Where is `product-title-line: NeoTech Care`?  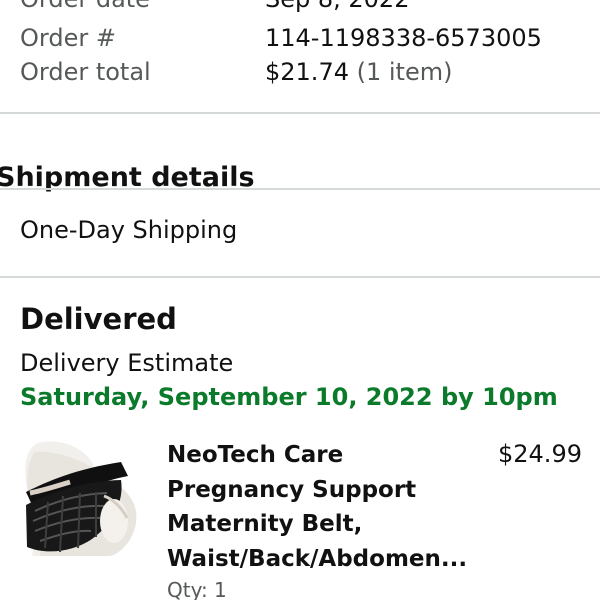 product-title-line: NeoTech Care is located at coordinates (255, 455).